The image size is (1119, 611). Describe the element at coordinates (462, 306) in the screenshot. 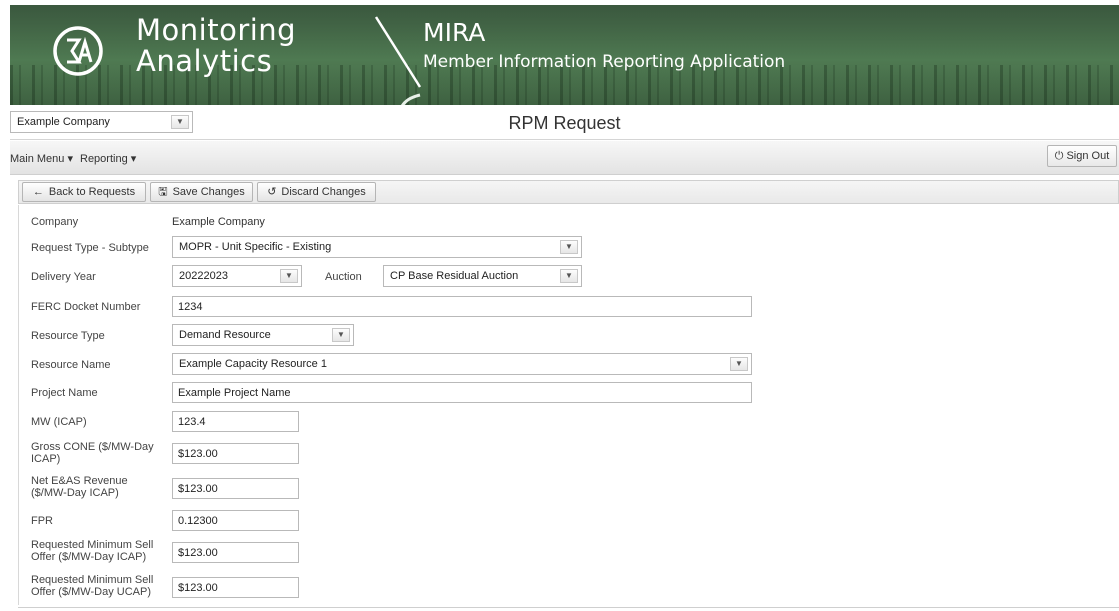

I see `ferc-docket-input: 1234` at that location.